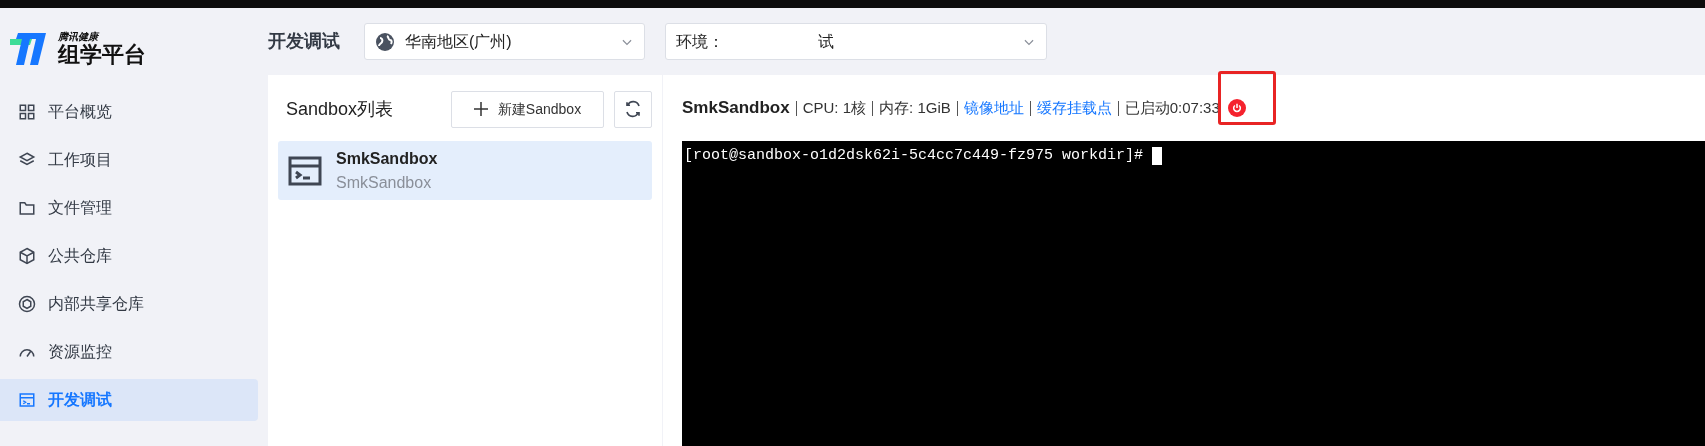 The height and width of the screenshot is (446, 1705). I want to click on environment-label: 环境：, so click(700, 41).